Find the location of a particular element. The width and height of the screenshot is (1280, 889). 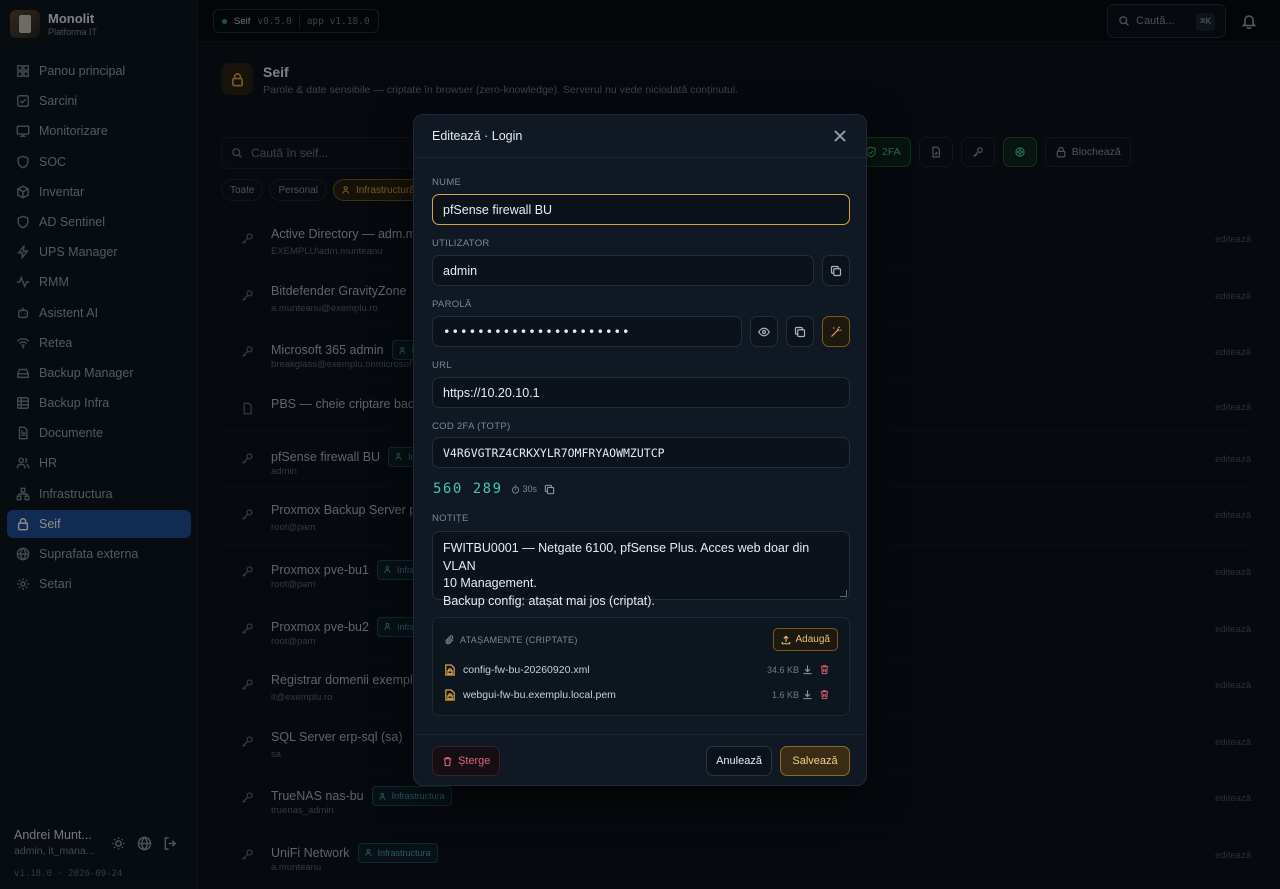

copy-totp-button is located at coordinates (546, 489).